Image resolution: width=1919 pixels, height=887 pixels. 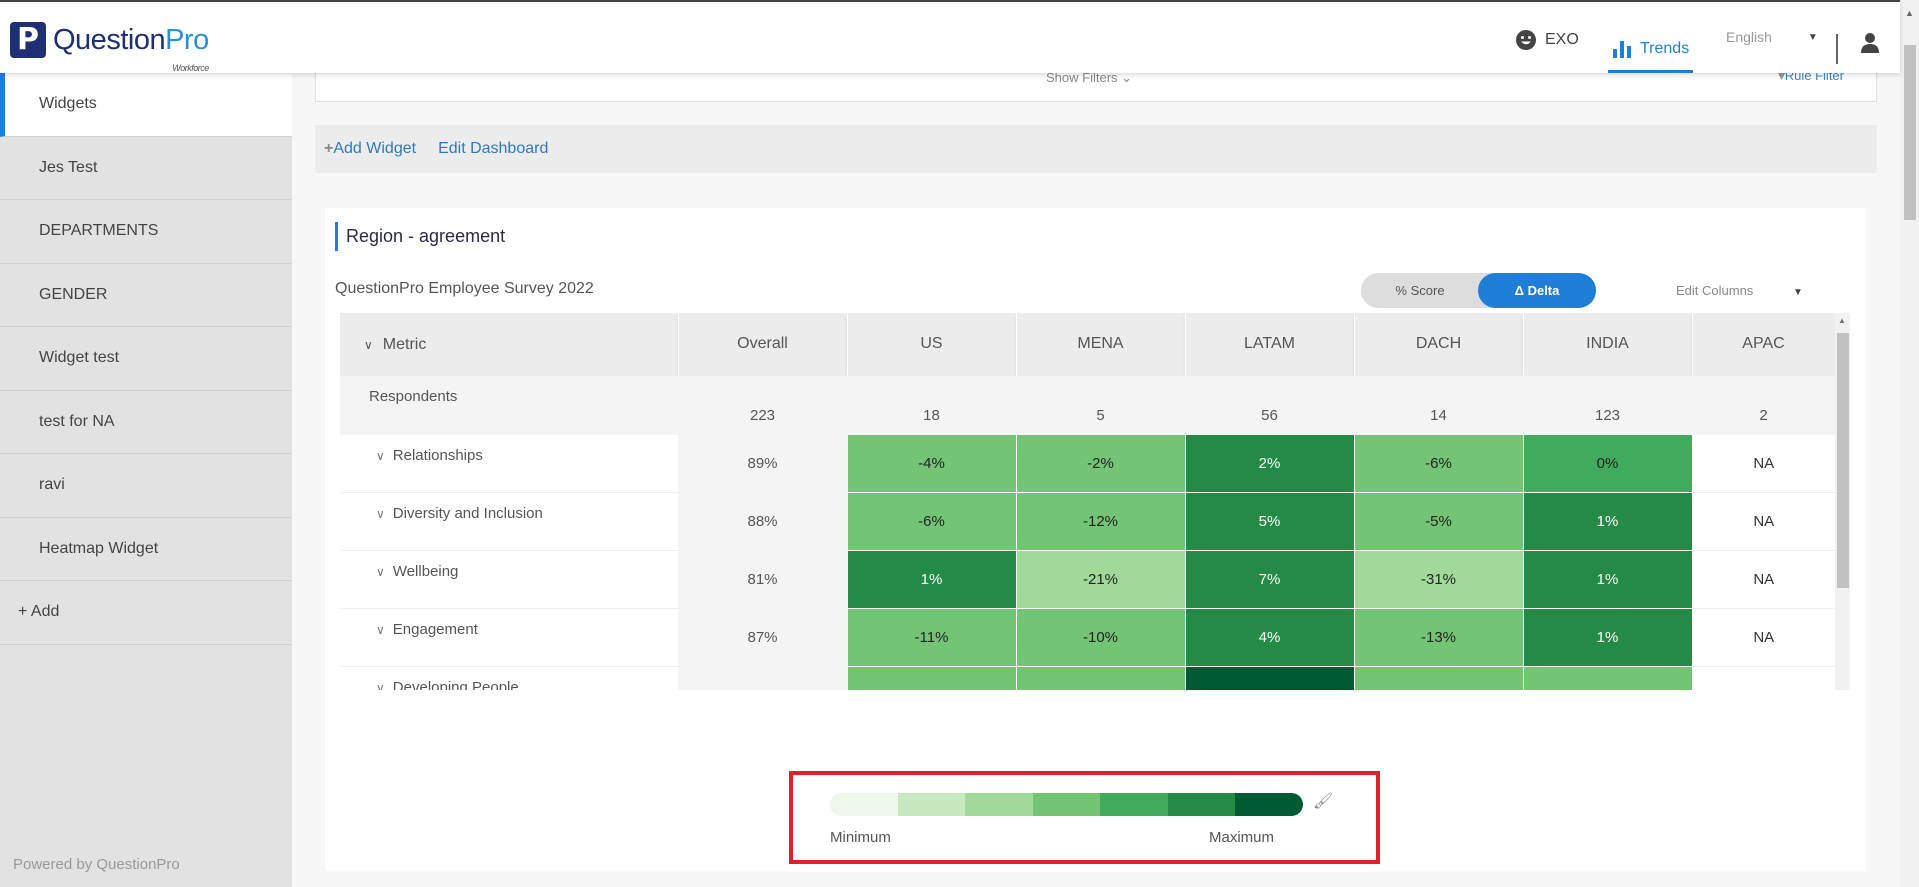 I want to click on metric-row: ∨ Wellbeing 81% 1% -21% 7% -31% 1% NA, so click(x=1087, y=579).